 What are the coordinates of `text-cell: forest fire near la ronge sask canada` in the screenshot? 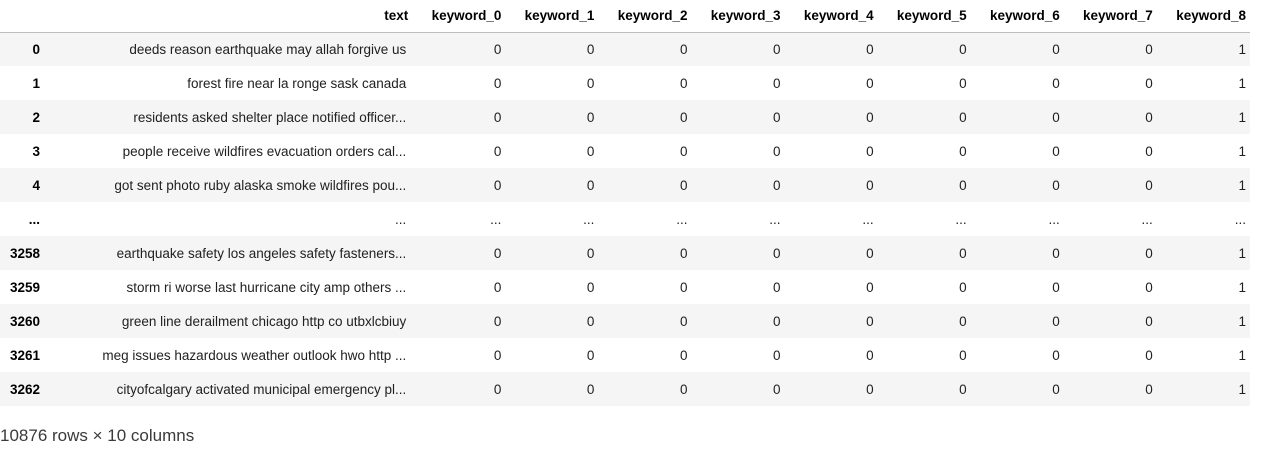 It's located at (297, 83).